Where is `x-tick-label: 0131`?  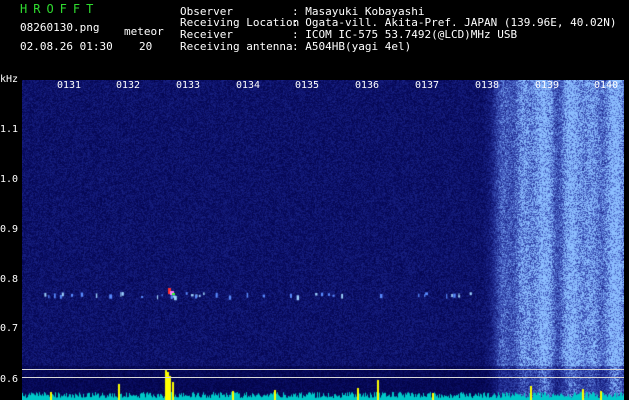
x-tick-label: 0131 is located at coordinates (69, 85).